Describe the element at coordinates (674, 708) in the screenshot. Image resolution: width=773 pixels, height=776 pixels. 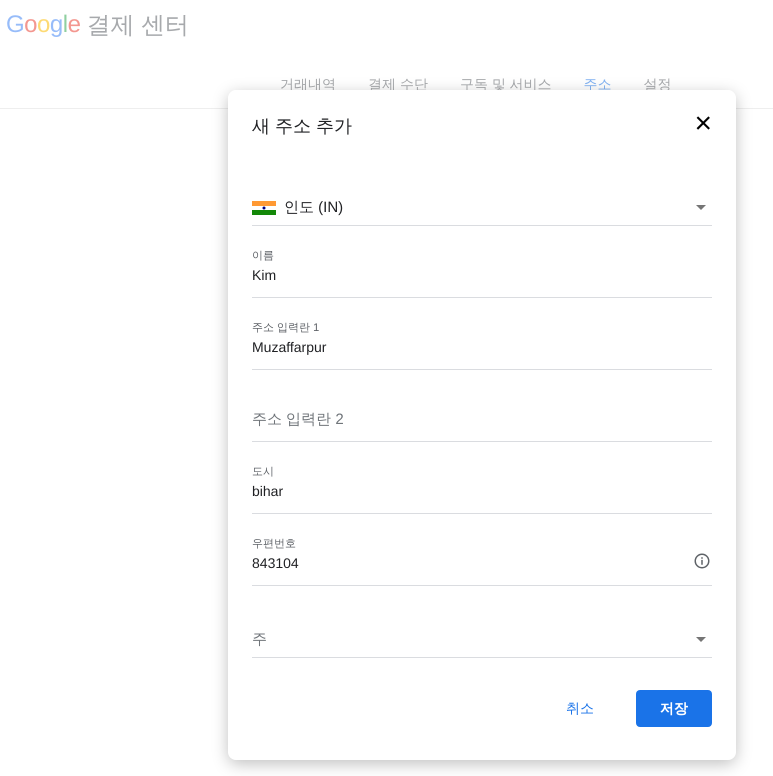
I see `save-button: 저장` at that location.